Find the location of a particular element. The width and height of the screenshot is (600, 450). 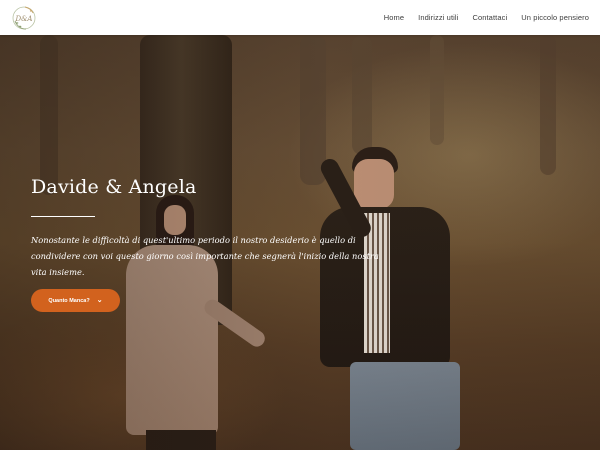

logo: D&A is located at coordinates (24, 18).